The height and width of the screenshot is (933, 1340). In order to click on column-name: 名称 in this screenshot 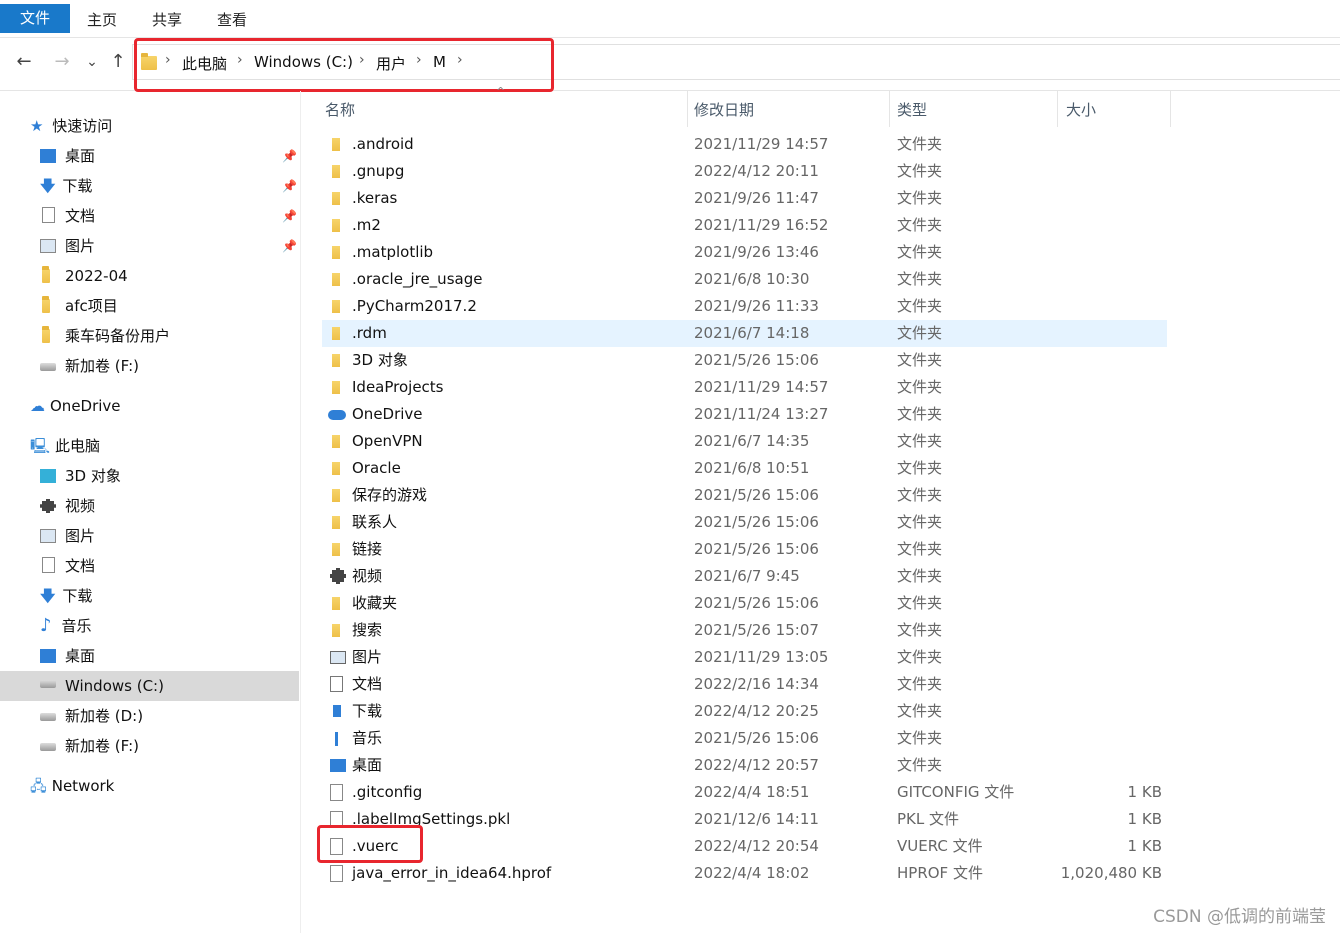, I will do `click(340, 109)`.